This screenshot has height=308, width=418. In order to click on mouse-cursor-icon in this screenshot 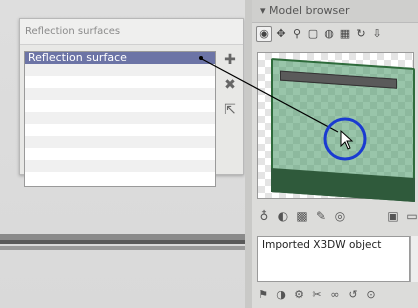, I will do `click(347, 139)`.